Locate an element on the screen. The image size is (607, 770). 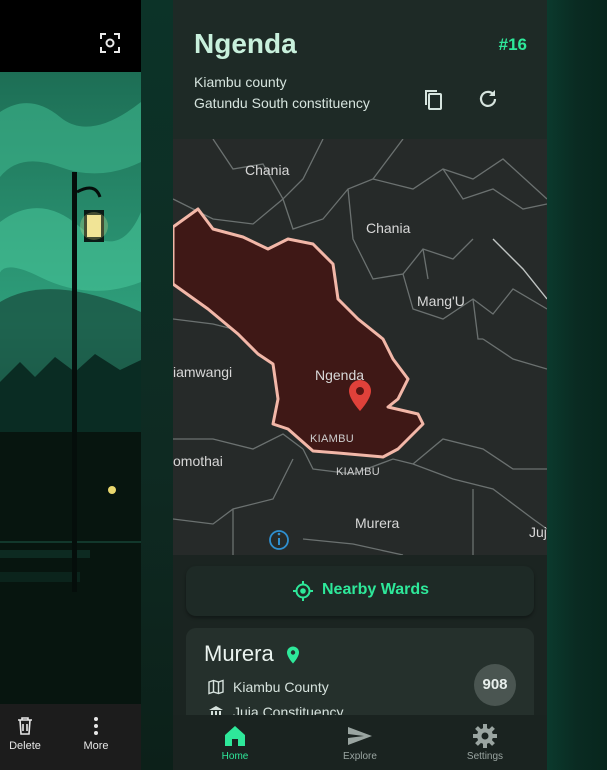
more-vertical-icon is located at coordinates (96, 728).